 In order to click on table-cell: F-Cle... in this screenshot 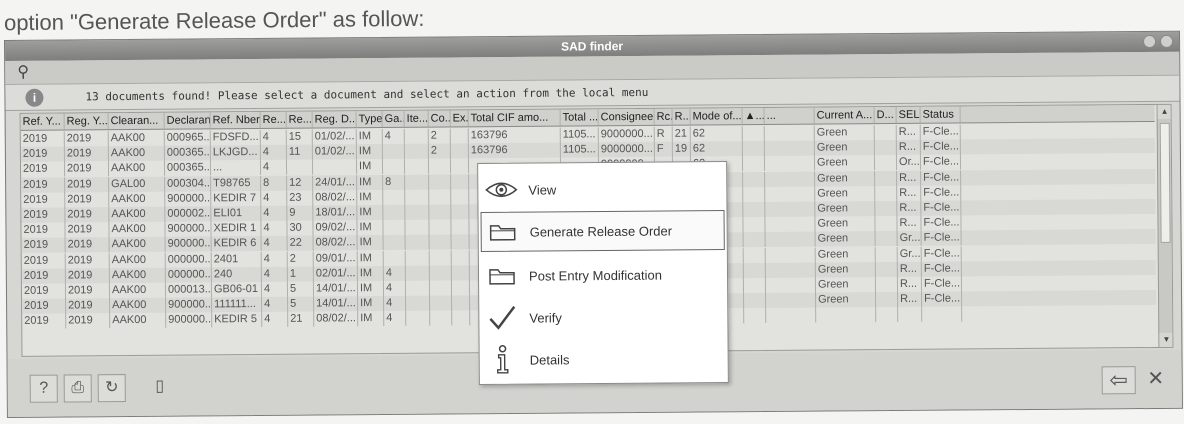, I will do `click(942, 299)`.